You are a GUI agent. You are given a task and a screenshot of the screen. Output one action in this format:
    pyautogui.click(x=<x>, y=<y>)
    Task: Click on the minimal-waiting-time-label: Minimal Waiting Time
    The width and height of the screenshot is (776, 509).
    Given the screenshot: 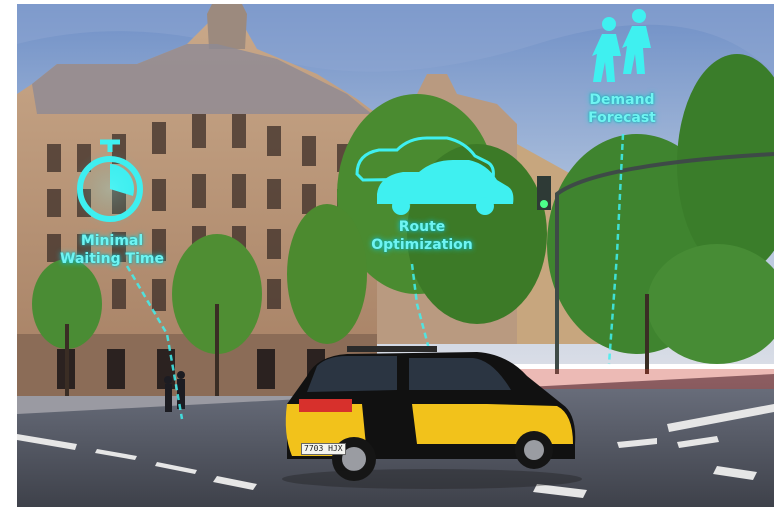 What is the action you would take?
    pyautogui.click(x=112, y=250)
    